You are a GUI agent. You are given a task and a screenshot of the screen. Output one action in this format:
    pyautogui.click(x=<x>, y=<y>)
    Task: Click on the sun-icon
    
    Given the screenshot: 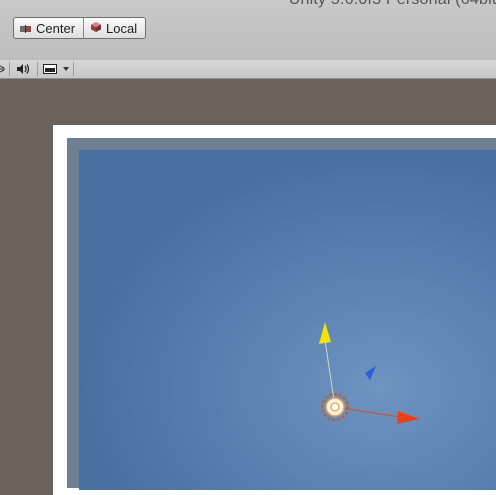 What is the action you would take?
    pyautogui.click(x=335, y=407)
    